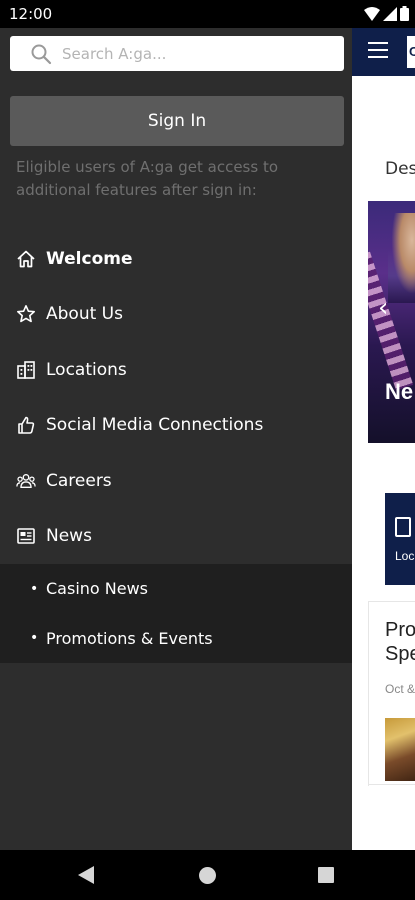  I want to click on people-icon, so click(26, 481).